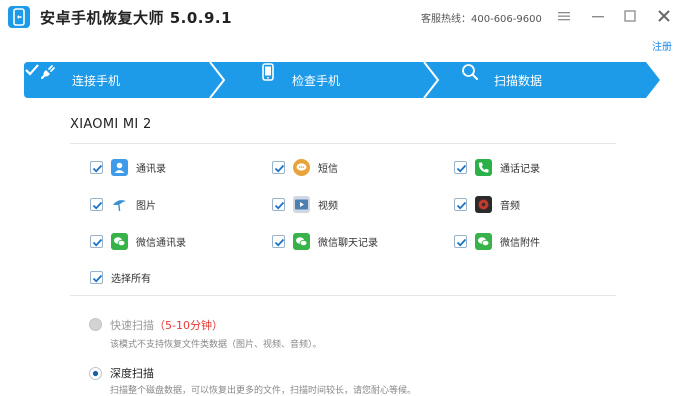 Image resolution: width=682 pixels, height=396 pixels. I want to click on category-contacts: 通讯录, so click(128, 167).